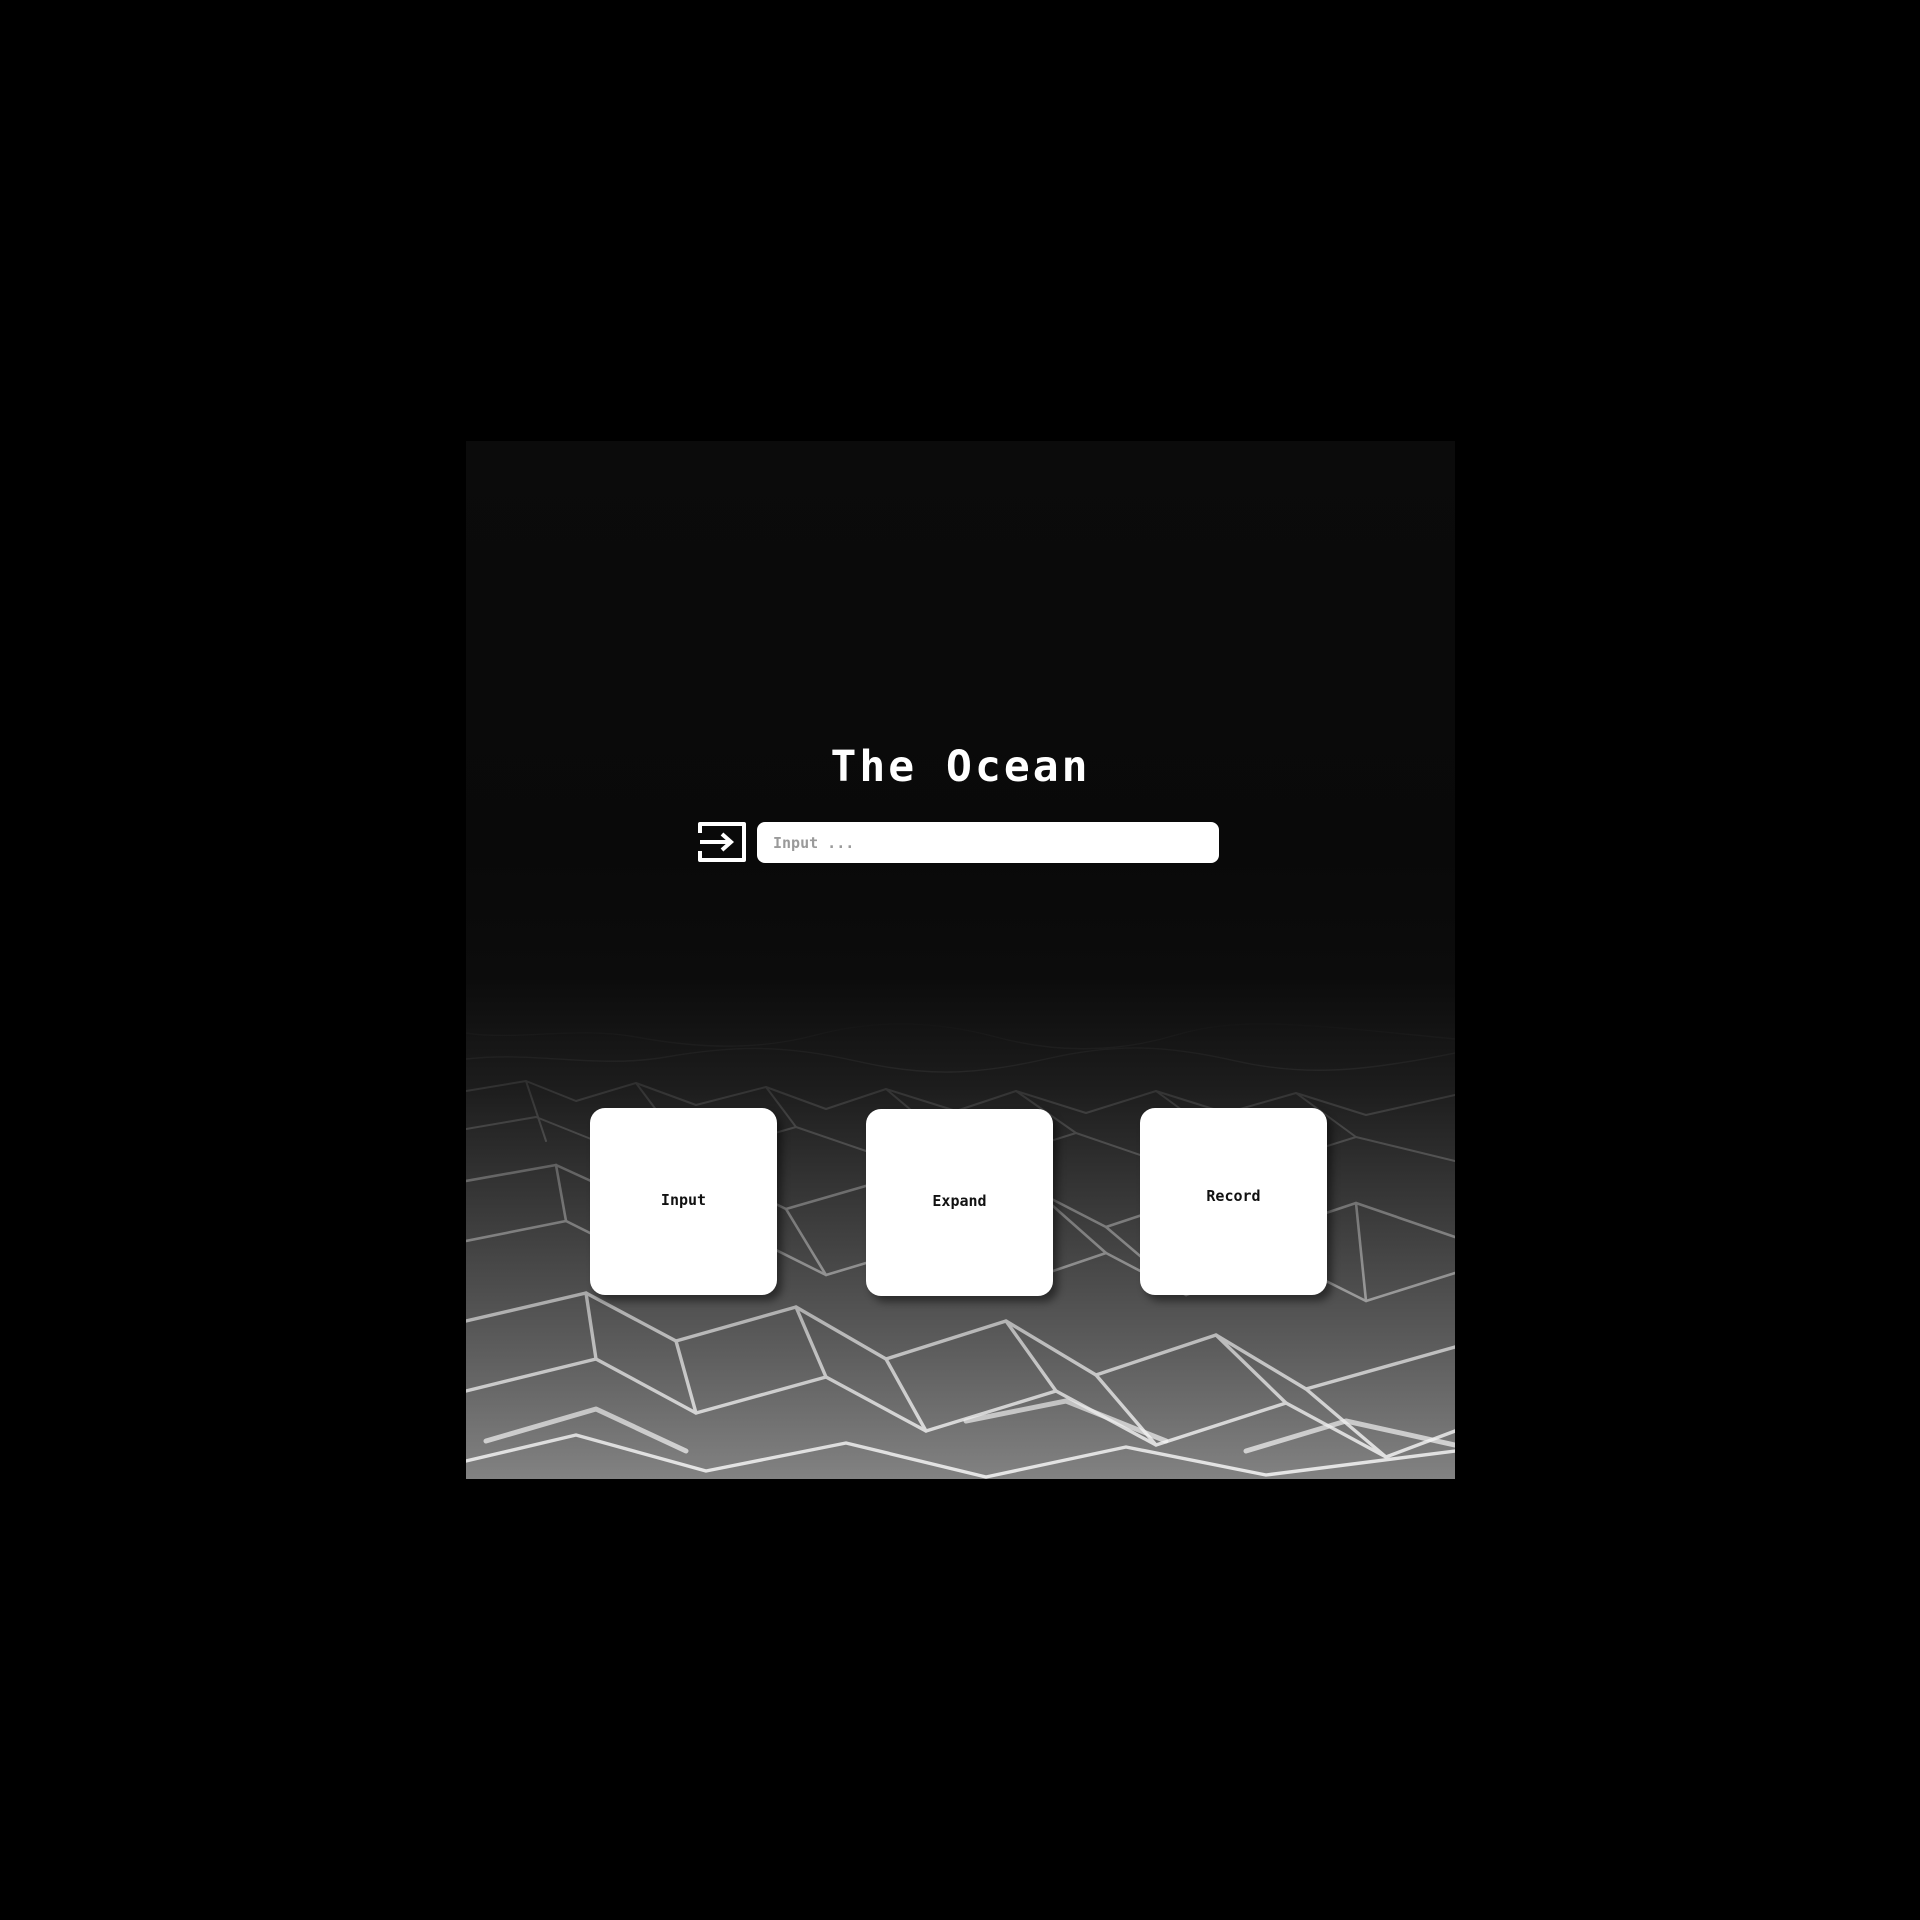 The height and width of the screenshot is (1920, 1920). I want to click on input-card-label: Input, so click(683, 1200).